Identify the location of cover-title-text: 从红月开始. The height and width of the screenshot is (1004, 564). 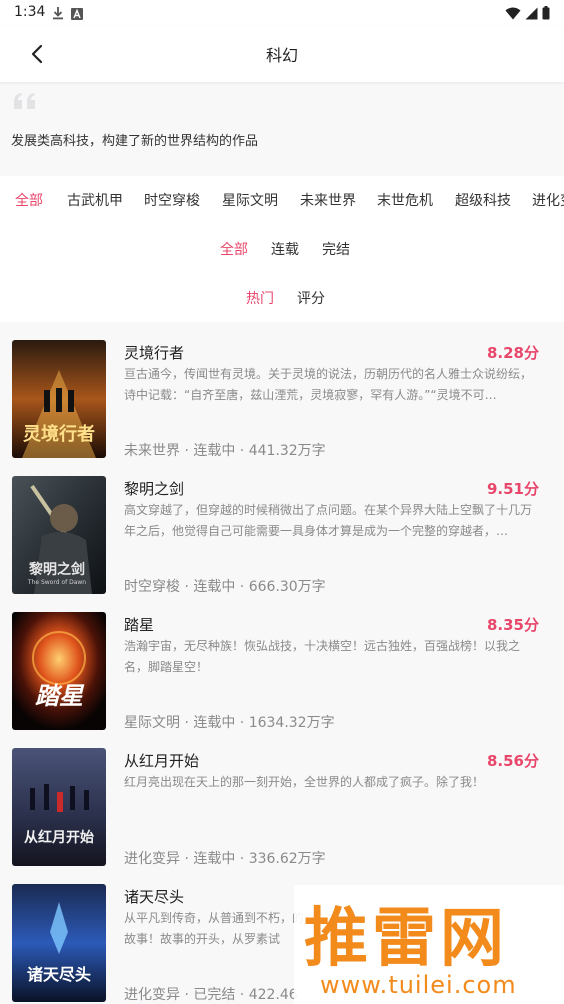
(59, 837).